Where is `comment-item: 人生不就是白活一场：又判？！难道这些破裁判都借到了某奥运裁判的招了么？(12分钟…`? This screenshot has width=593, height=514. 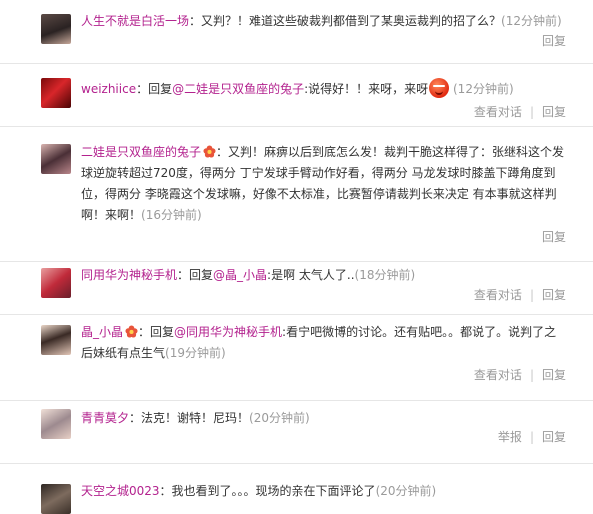 comment-item: 人生不就是白活一场：又判？！难道这些破裁判都借到了某奥运裁判的招了么？(12分钟… is located at coordinates (296, 32).